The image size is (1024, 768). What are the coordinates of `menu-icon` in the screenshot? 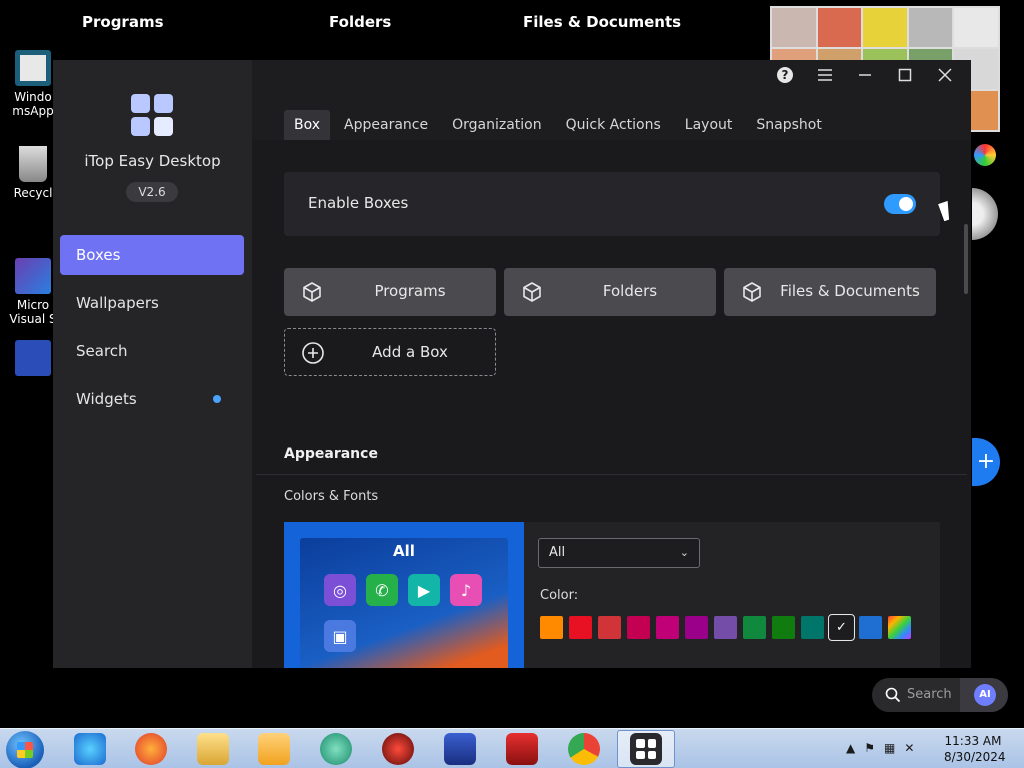 It's located at (825, 75).